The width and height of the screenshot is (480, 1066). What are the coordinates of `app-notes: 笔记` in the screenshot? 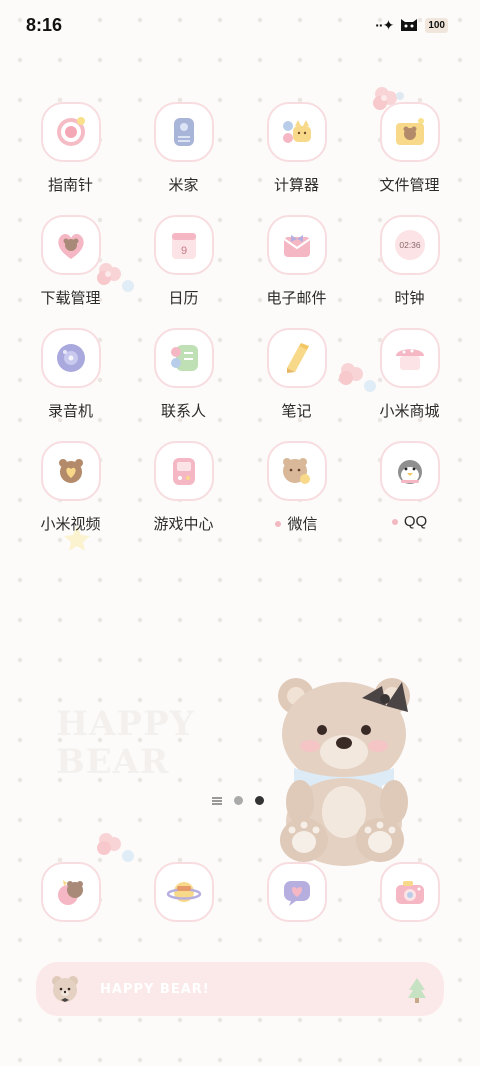 It's located at (296, 384).